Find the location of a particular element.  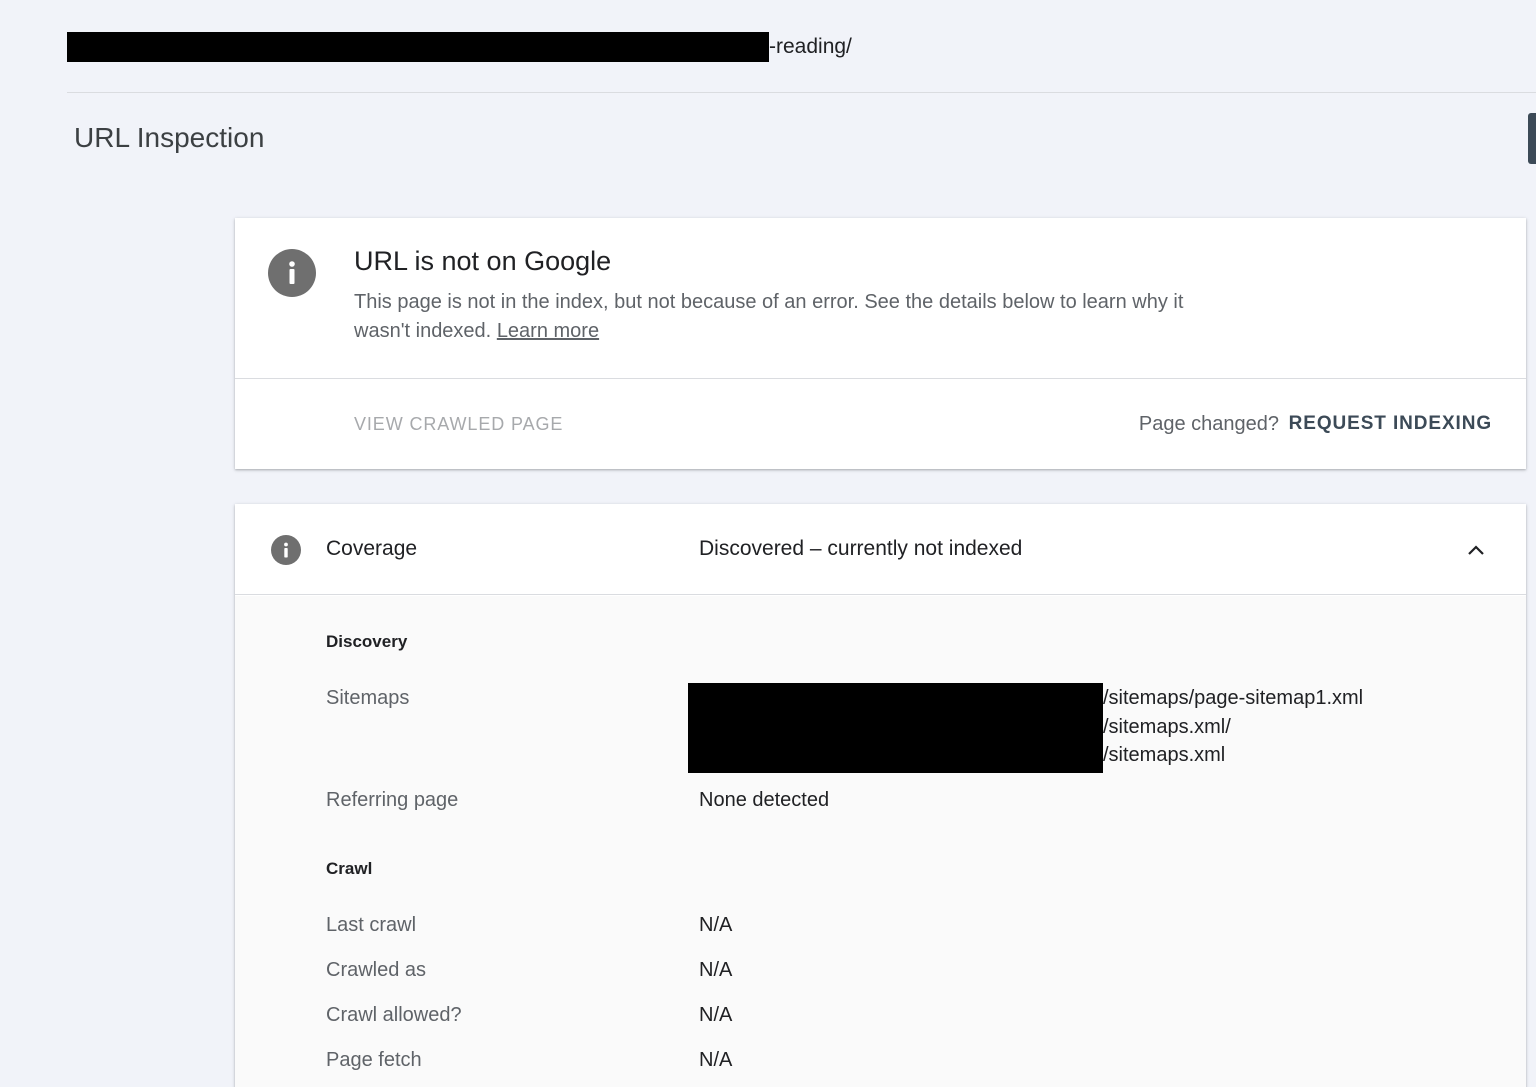

referring-page-label: Referring page is located at coordinates (392, 800).